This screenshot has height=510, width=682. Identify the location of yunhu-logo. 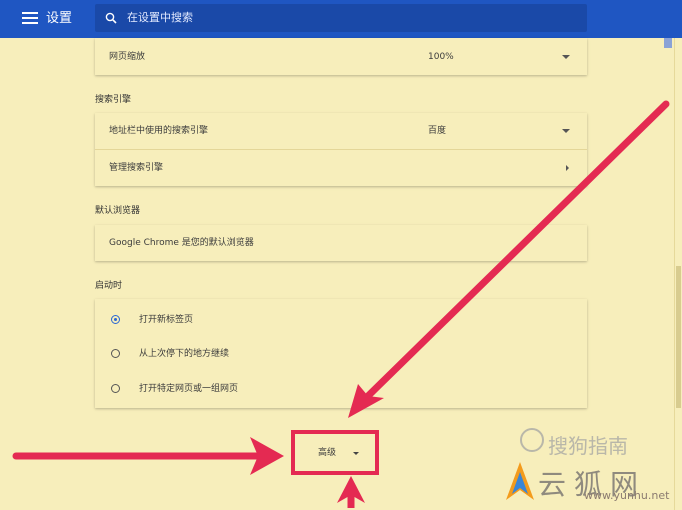
(520, 481).